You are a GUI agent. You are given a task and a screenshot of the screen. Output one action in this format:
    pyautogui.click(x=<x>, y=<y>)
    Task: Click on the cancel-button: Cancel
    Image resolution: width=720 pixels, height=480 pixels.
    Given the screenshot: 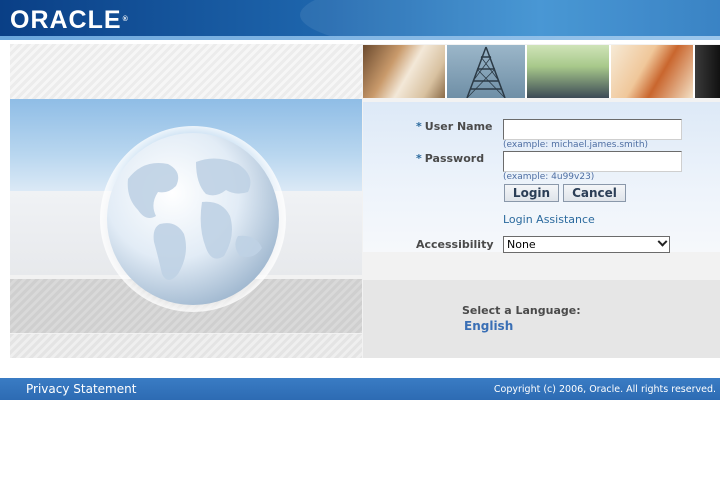 What is the action you would take?
    pyautogui.click(x=594, y=193)
    